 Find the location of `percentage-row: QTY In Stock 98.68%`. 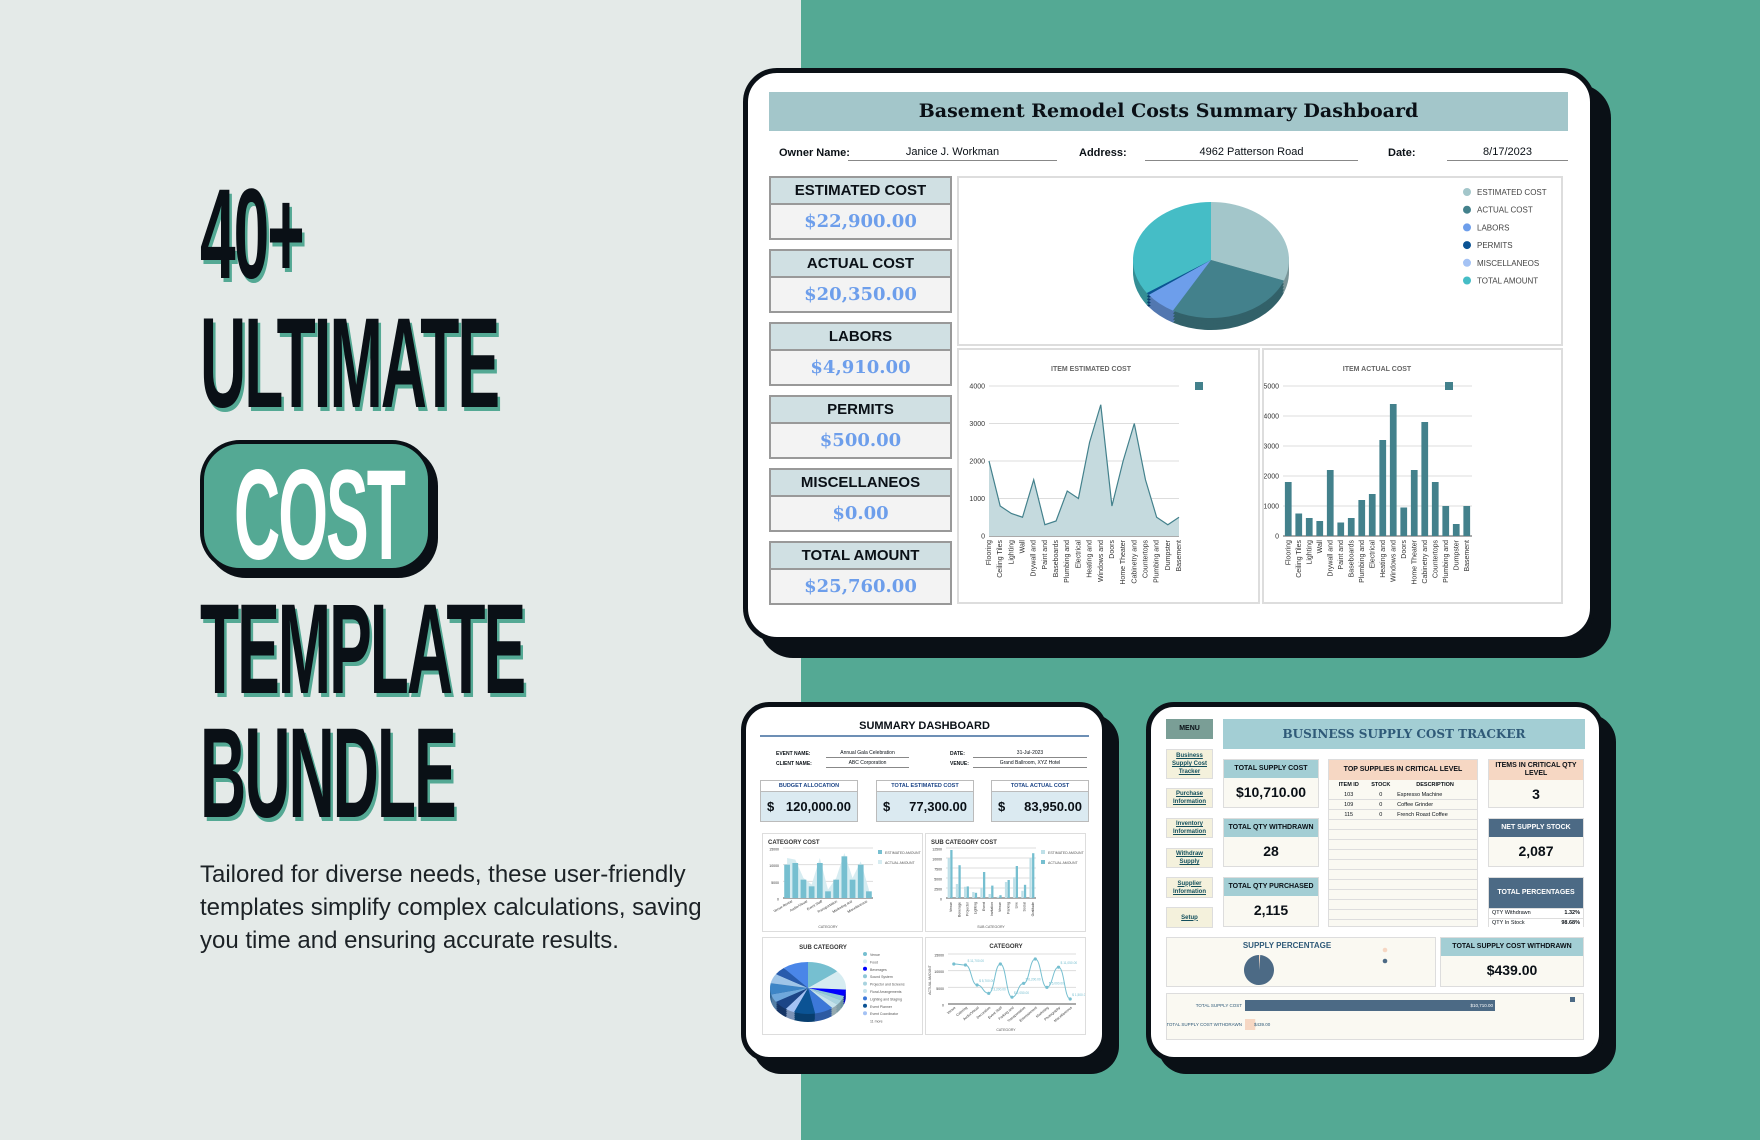

percentage-row: QTY In Stock 98.68% is located at coordinates (1536, 923).